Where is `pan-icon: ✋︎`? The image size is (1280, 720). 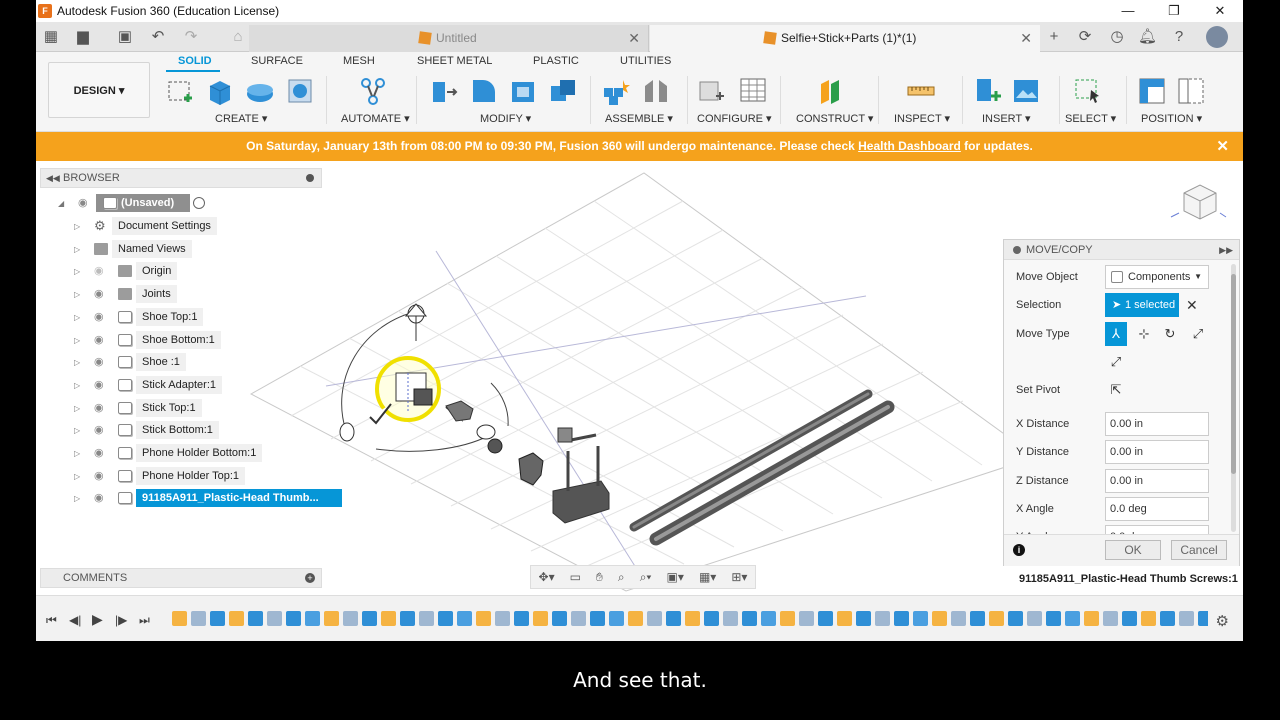 pan-icon: ✋︎ is located at coordinates (599, 577).